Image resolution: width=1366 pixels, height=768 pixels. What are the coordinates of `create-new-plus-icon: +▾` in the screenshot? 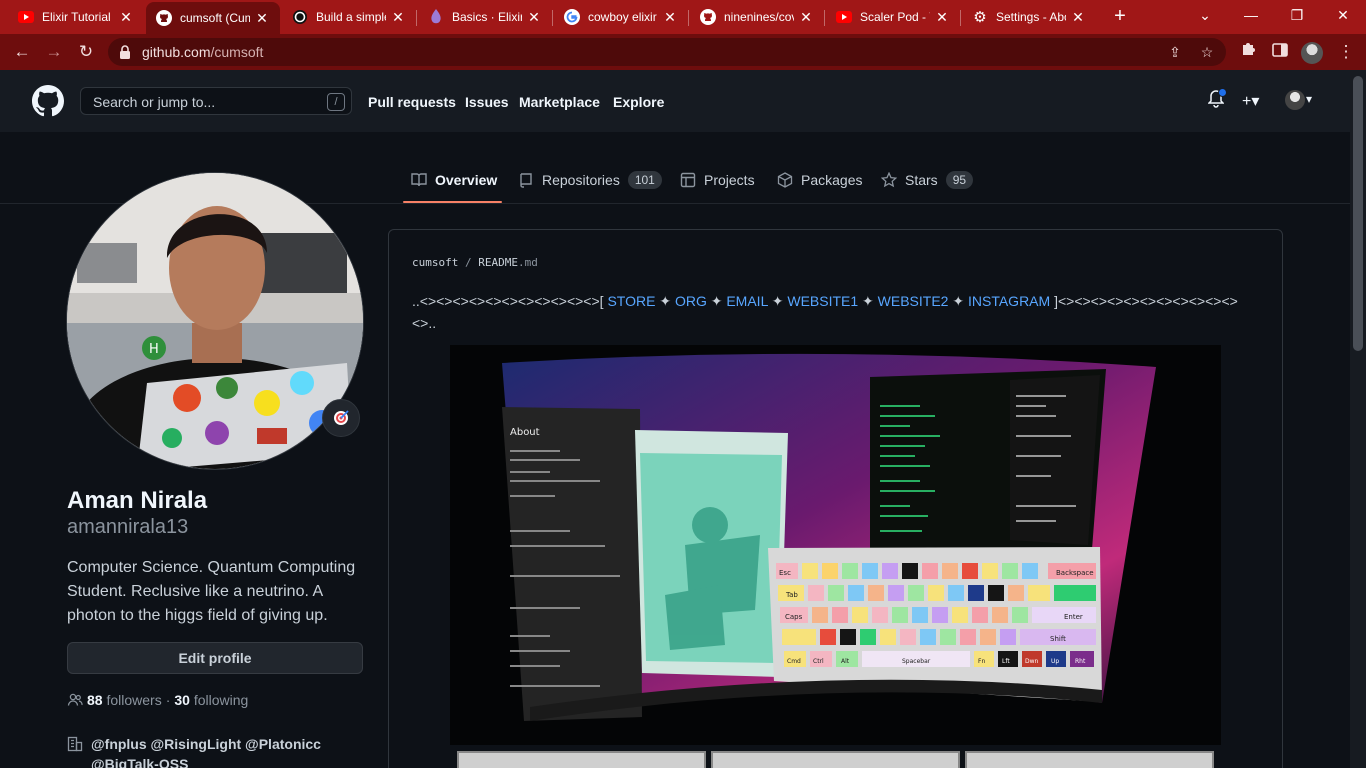 It's located at (1250, 101).